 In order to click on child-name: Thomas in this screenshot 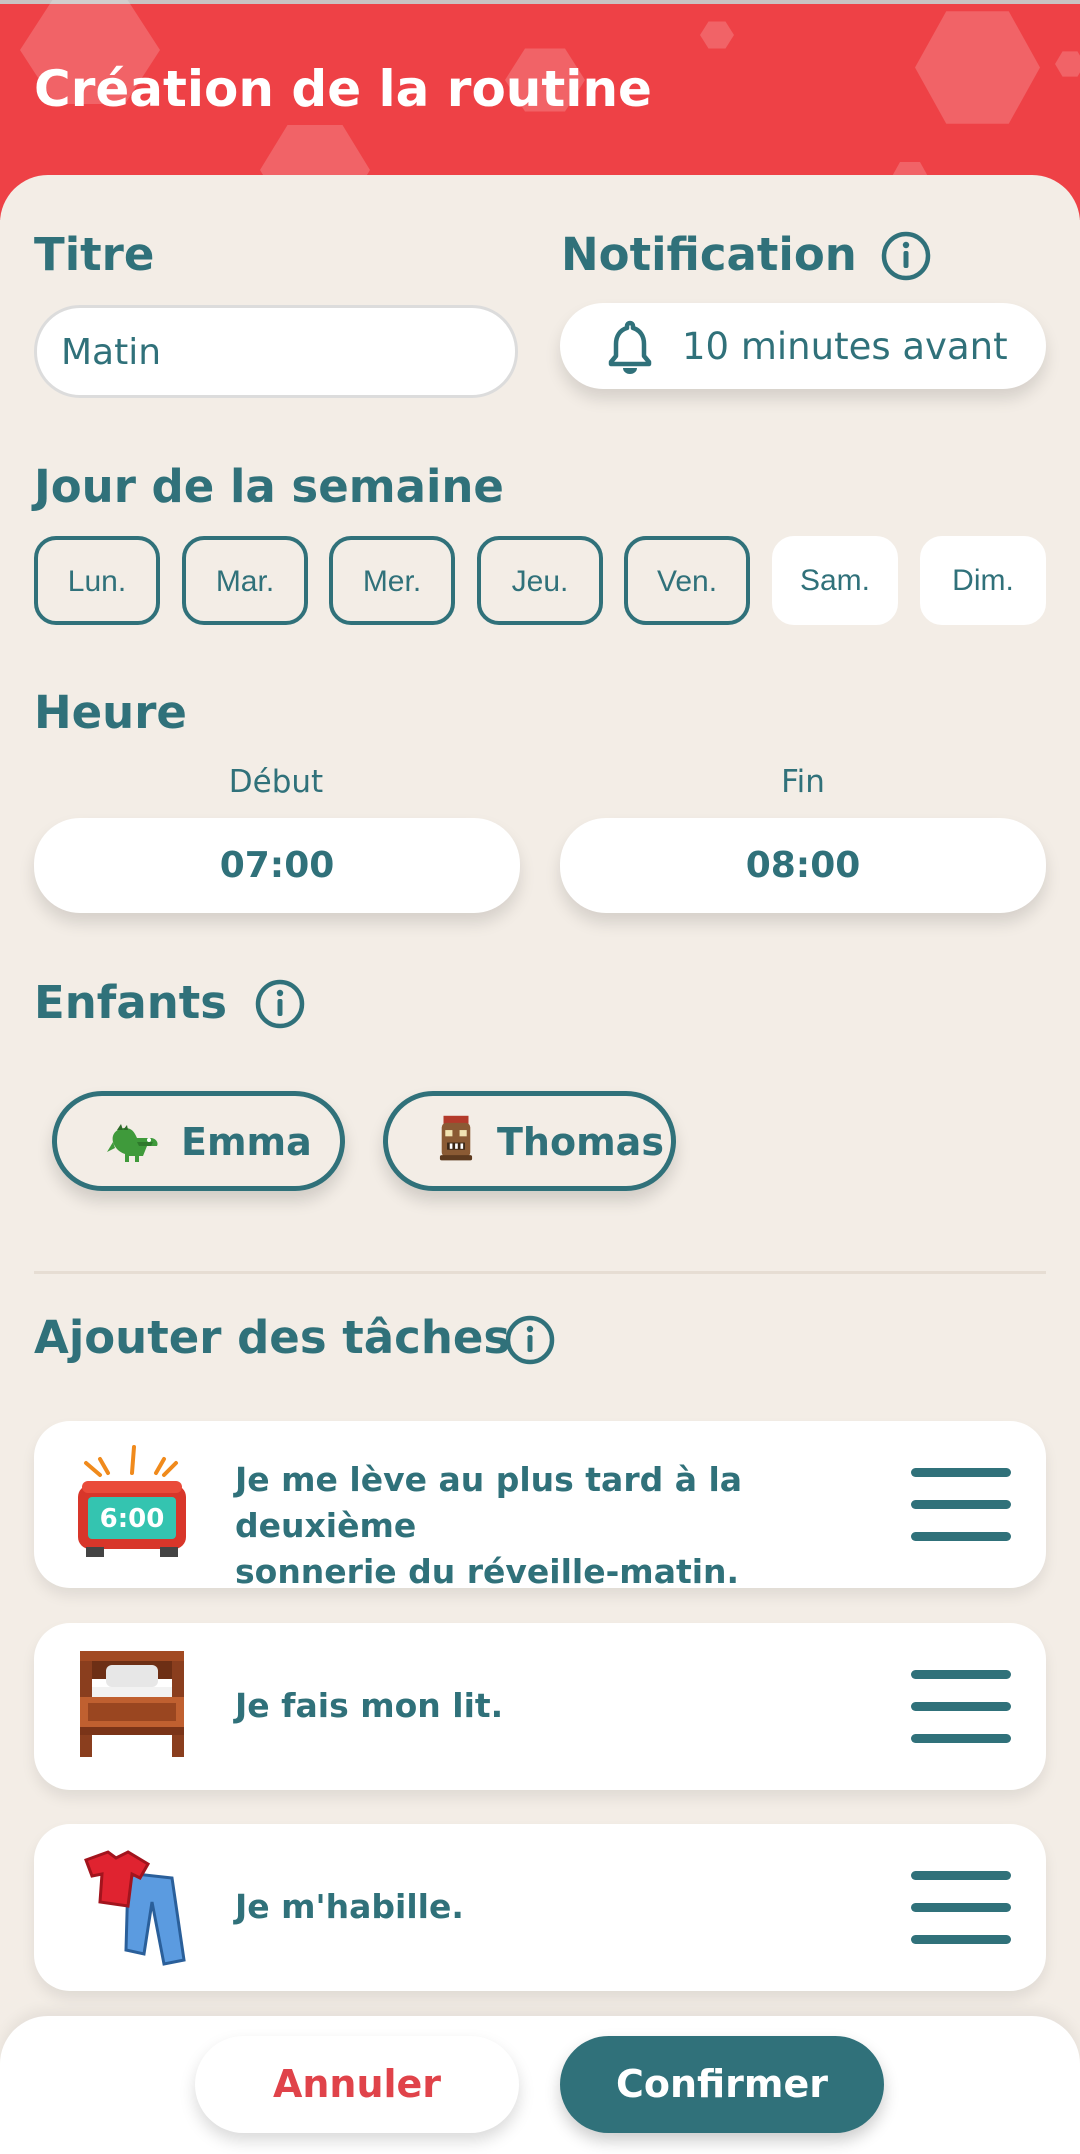, I will do `click(580, 1142)`.